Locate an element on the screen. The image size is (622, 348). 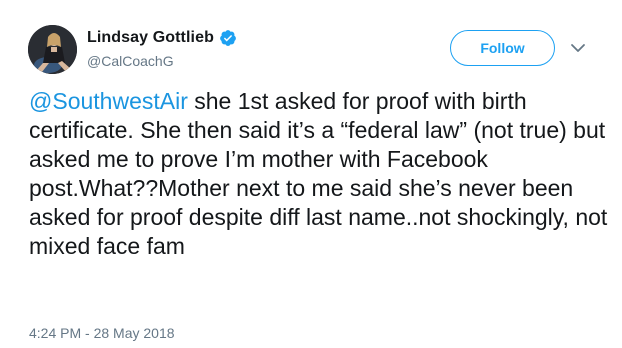
author-handle: @CalCoachG is located at coordinates (130, 61).